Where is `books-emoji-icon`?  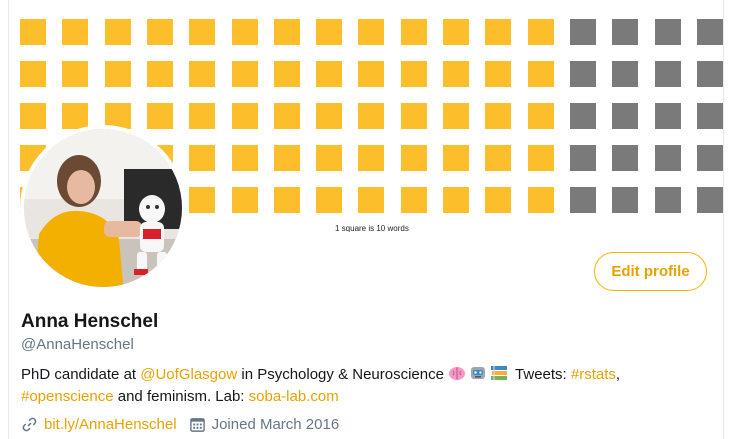 books-emoji-icon is located at coordinates (499, 373).